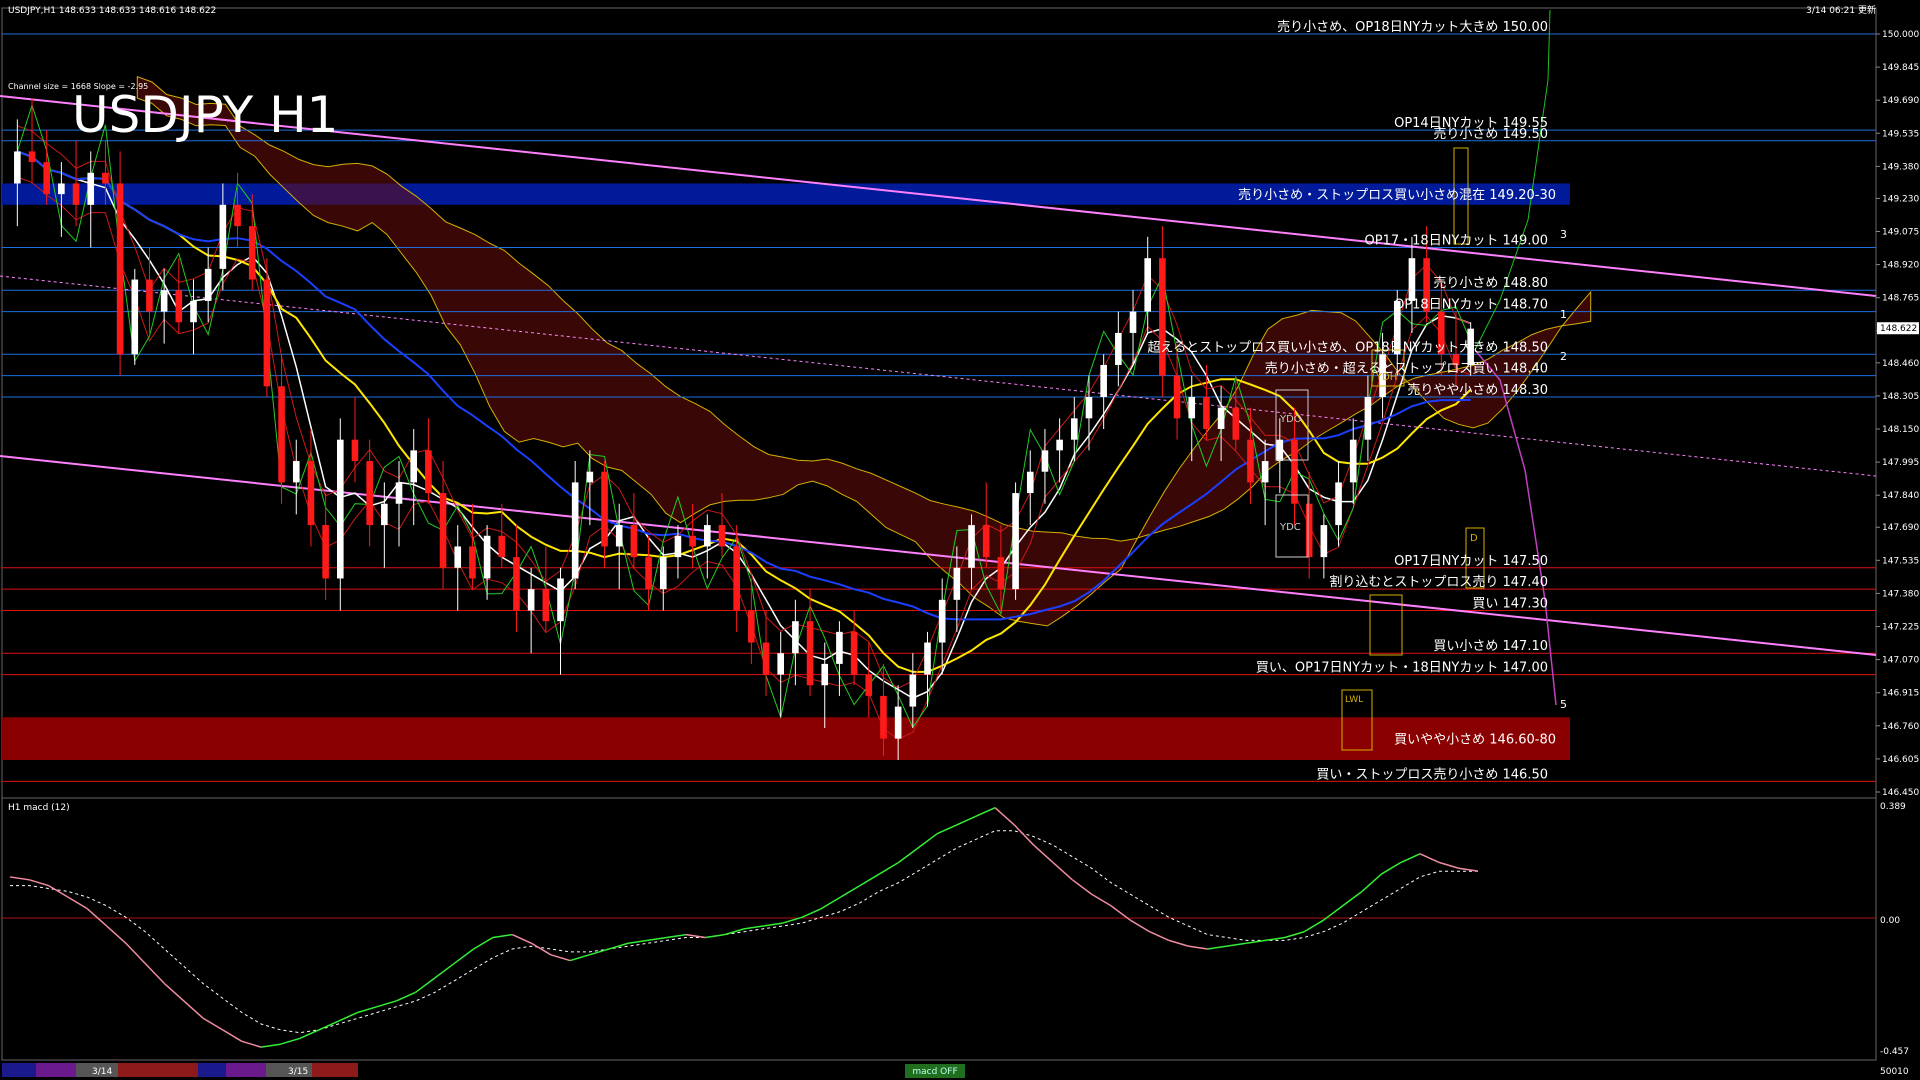 The image size is (1920, 1080). Describe the element at coordinates (1900, 68) in the screenshot. I see `price-axis-label: 149.845` at that location.